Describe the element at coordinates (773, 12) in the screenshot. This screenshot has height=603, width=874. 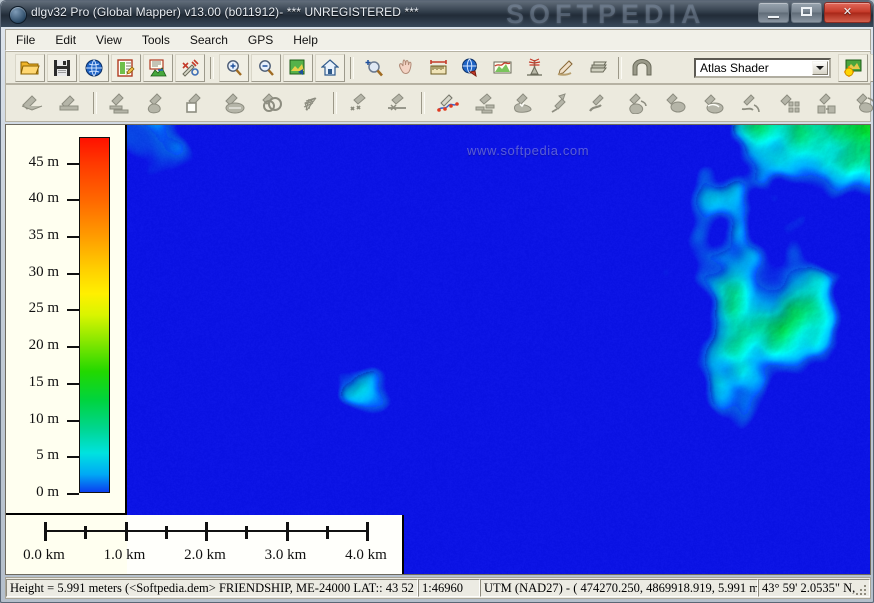
I see `minimize-button` at that location.